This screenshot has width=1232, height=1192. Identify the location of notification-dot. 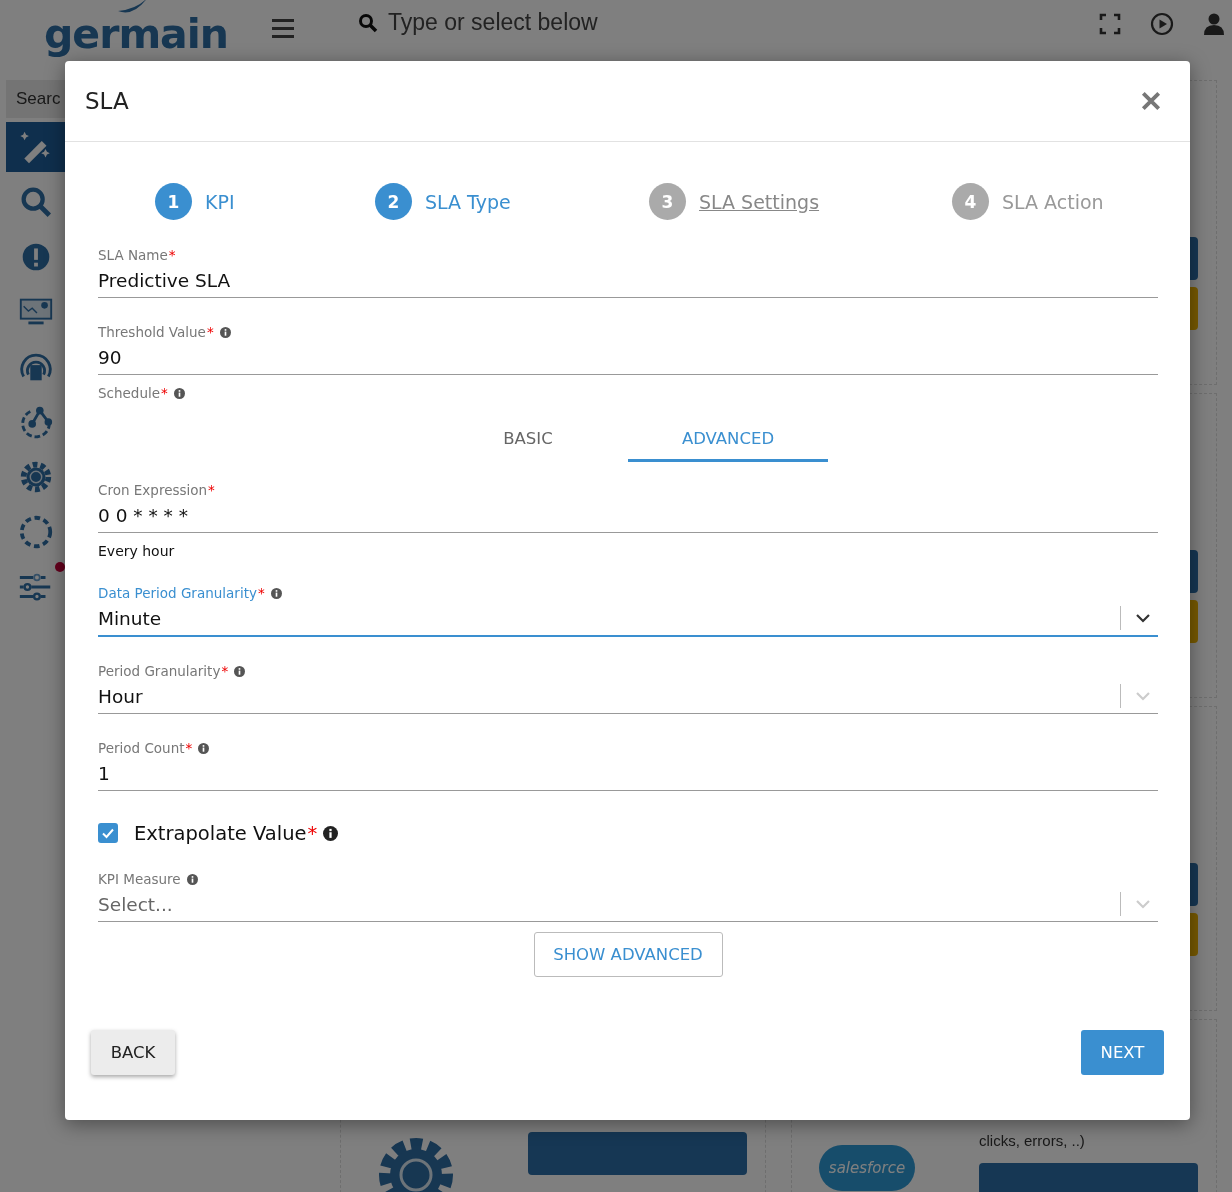
(60, 567).